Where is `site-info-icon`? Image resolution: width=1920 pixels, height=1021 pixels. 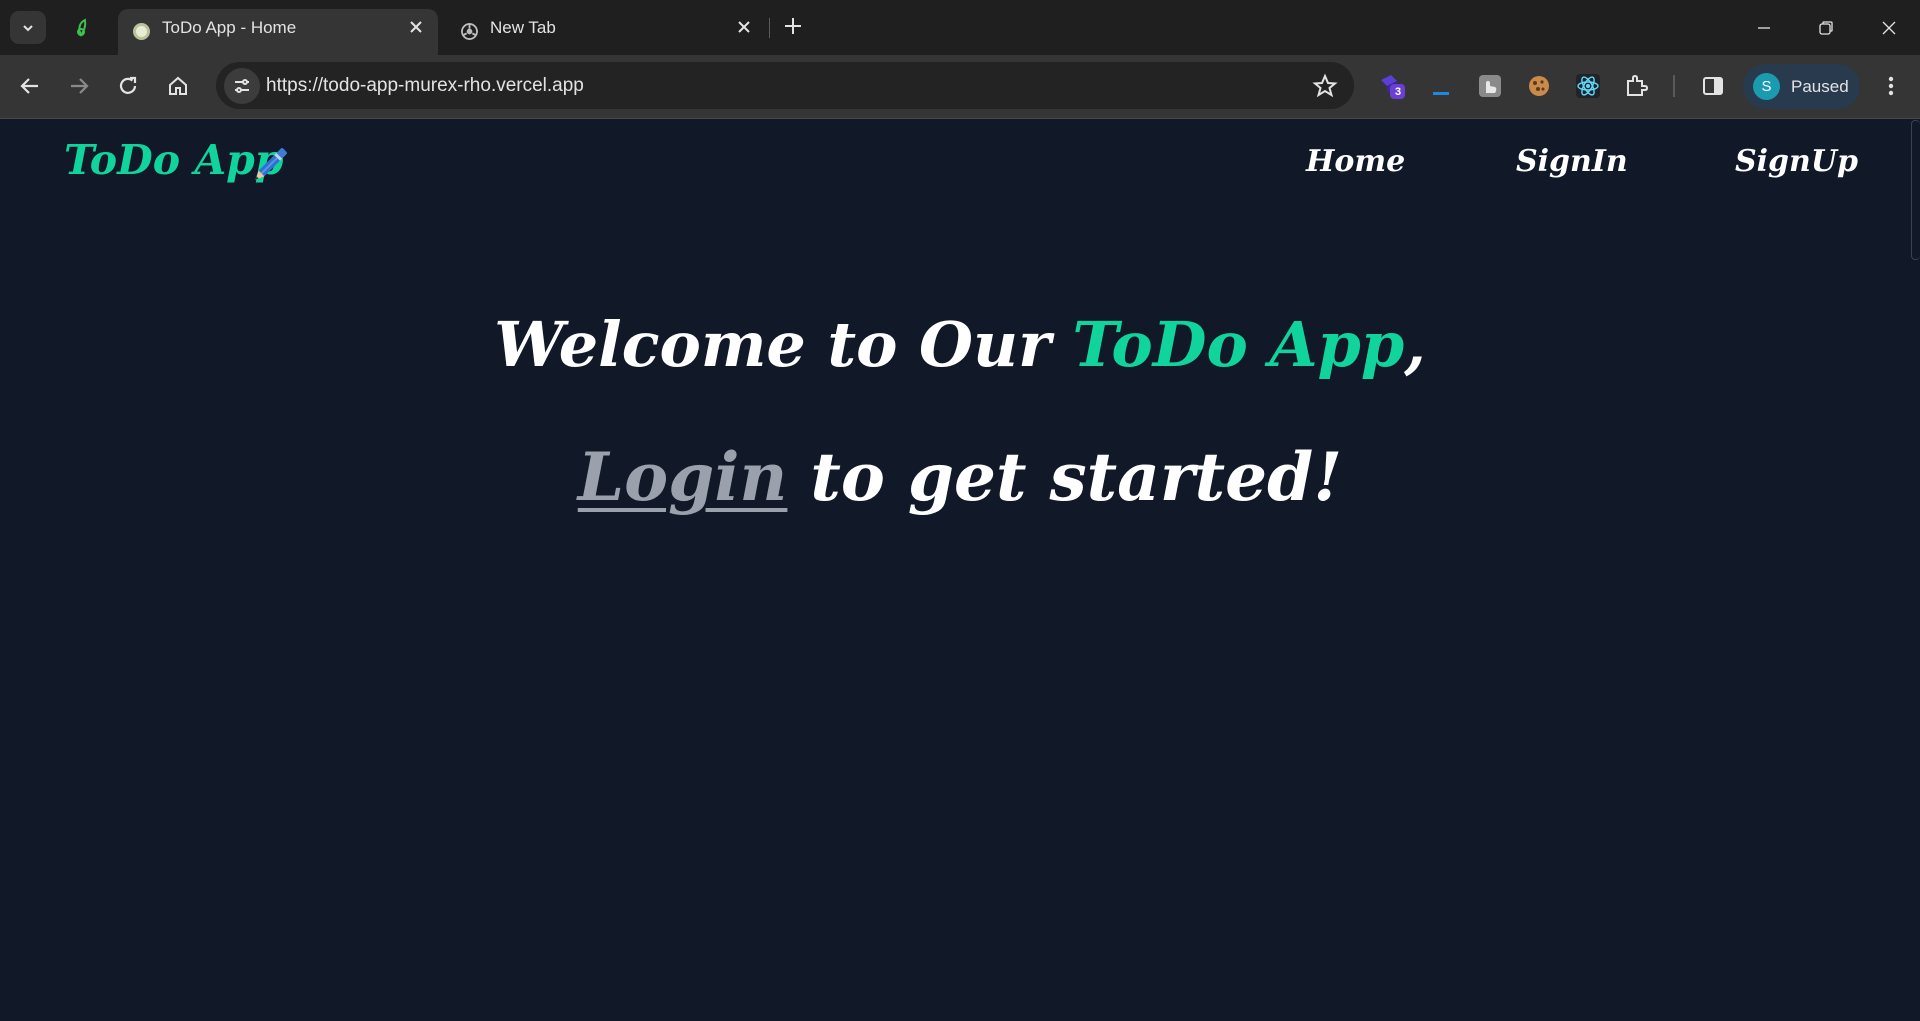
site-info-icon is located at coordinates (242, 86).